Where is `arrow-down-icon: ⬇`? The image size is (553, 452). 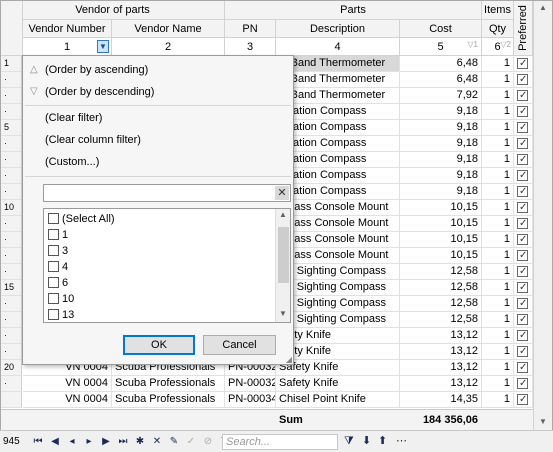
arrow-down-icon: ⬇ is located at coordinates (366, 440).